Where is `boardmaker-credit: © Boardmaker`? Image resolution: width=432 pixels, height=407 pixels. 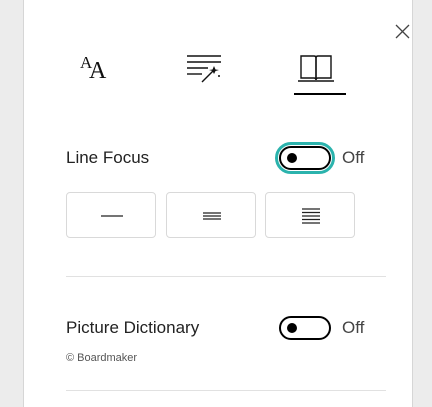 boardmaker-credit: © Boardmaker is located at coordinates (102, 358).